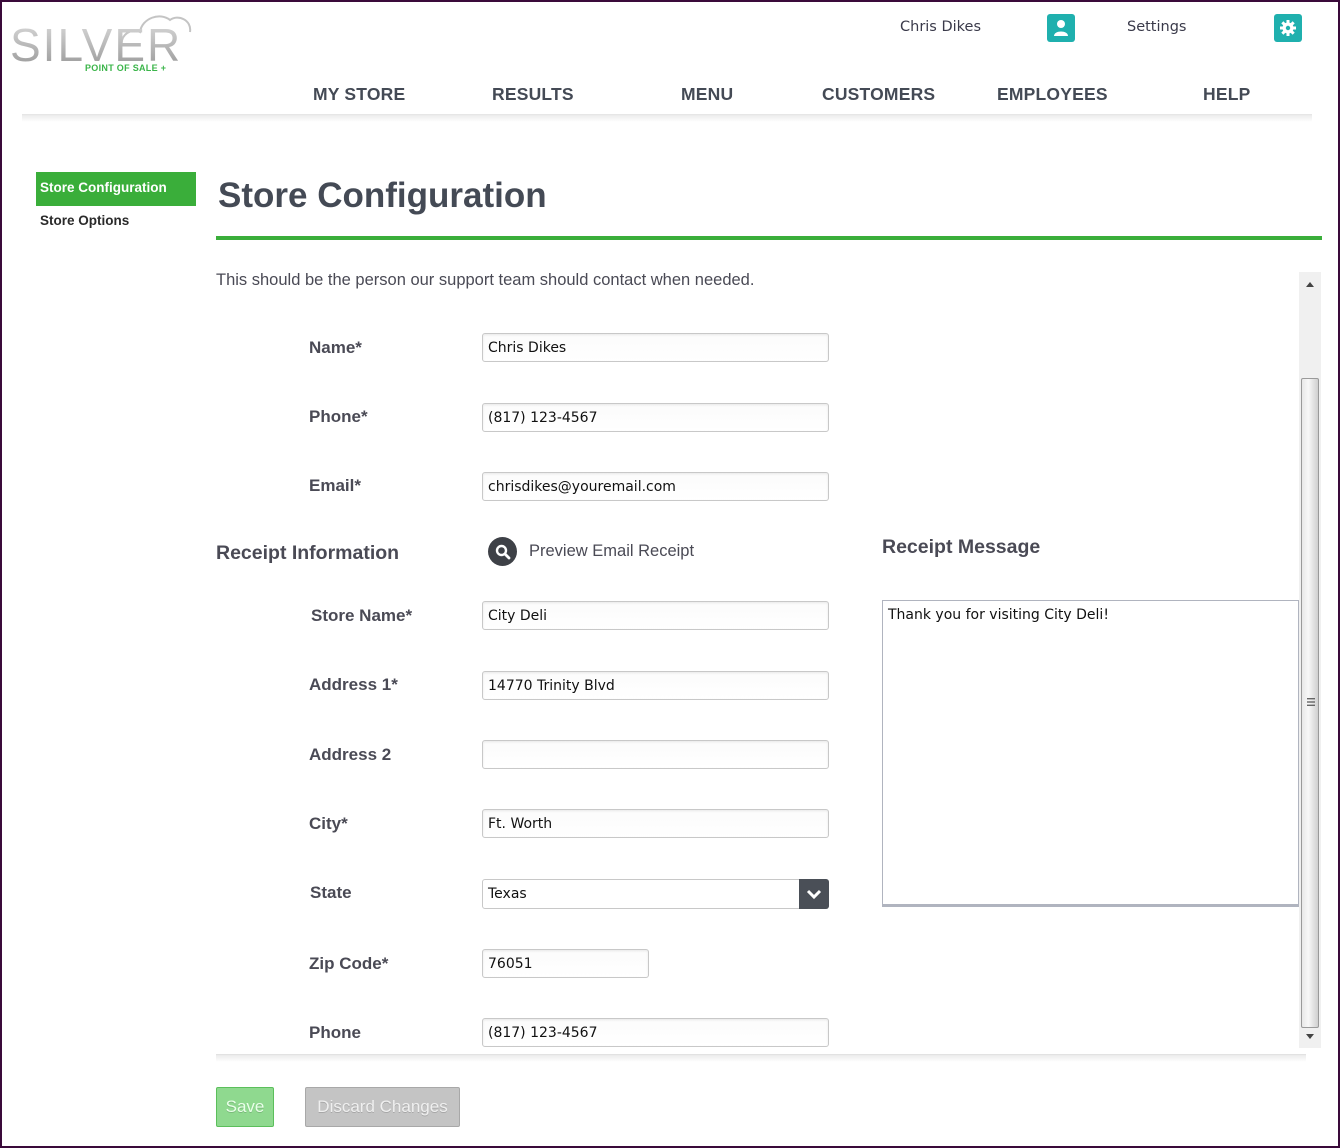  Describe the element at coordinates (96, 45) in the screenshot. I see `logo-wordmark: SILVER` at that location.